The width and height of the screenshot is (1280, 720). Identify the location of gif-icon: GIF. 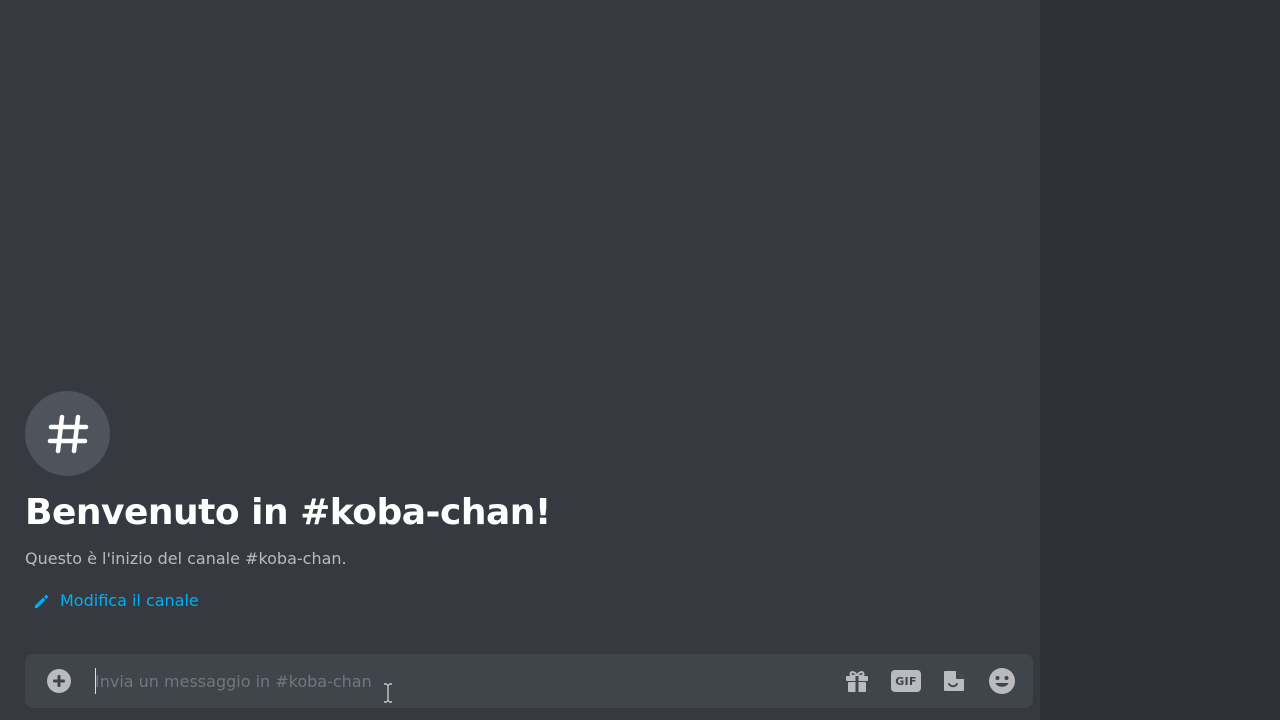
(906, 681).